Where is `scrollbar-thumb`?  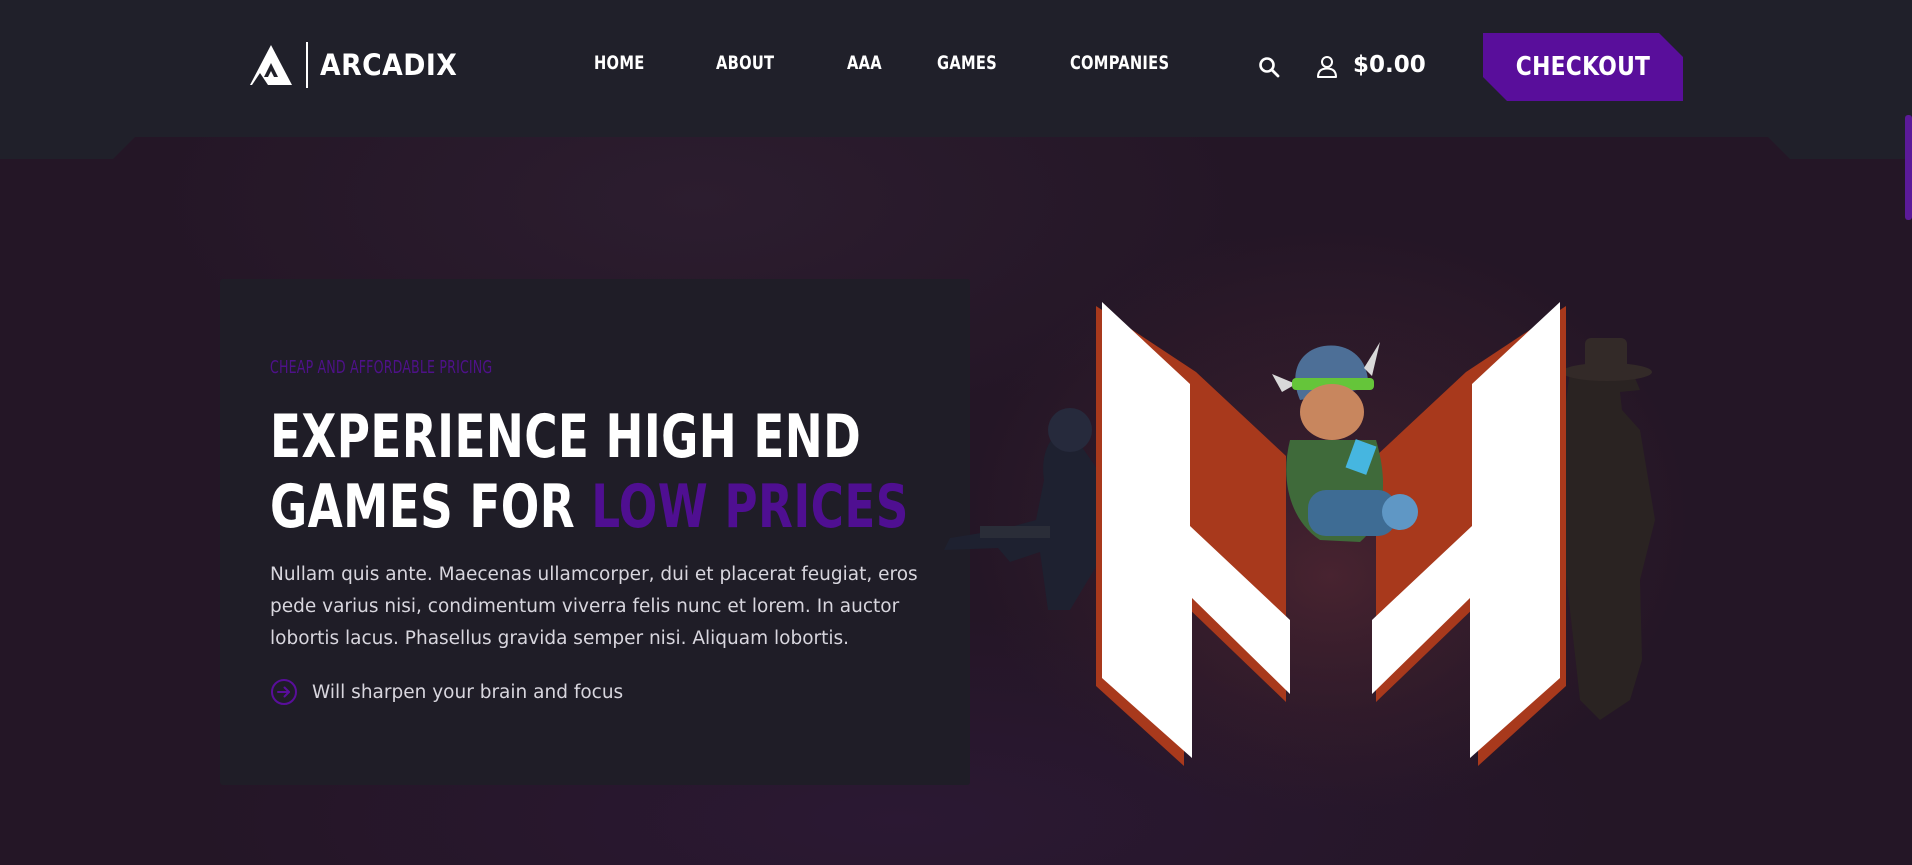
scrollbar-thumb is located at coordinates (1908, 167).